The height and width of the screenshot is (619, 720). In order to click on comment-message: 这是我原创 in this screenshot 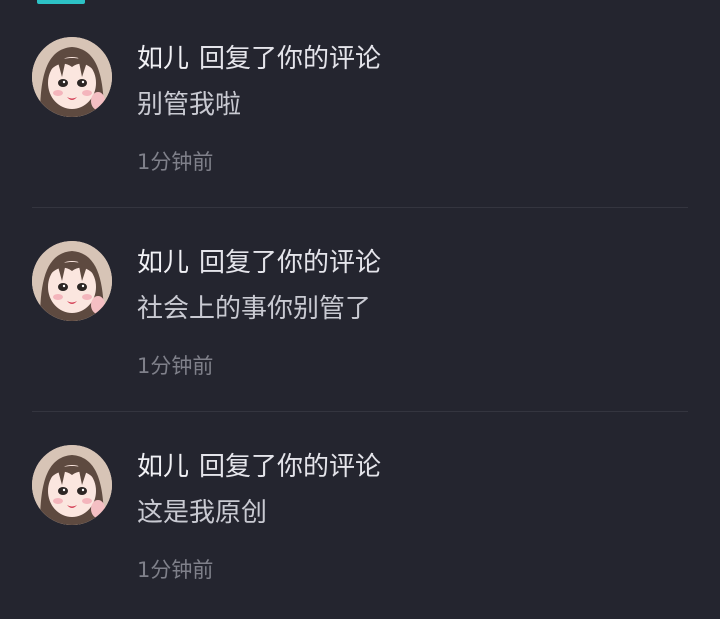, I will do `click(202, 513)`.